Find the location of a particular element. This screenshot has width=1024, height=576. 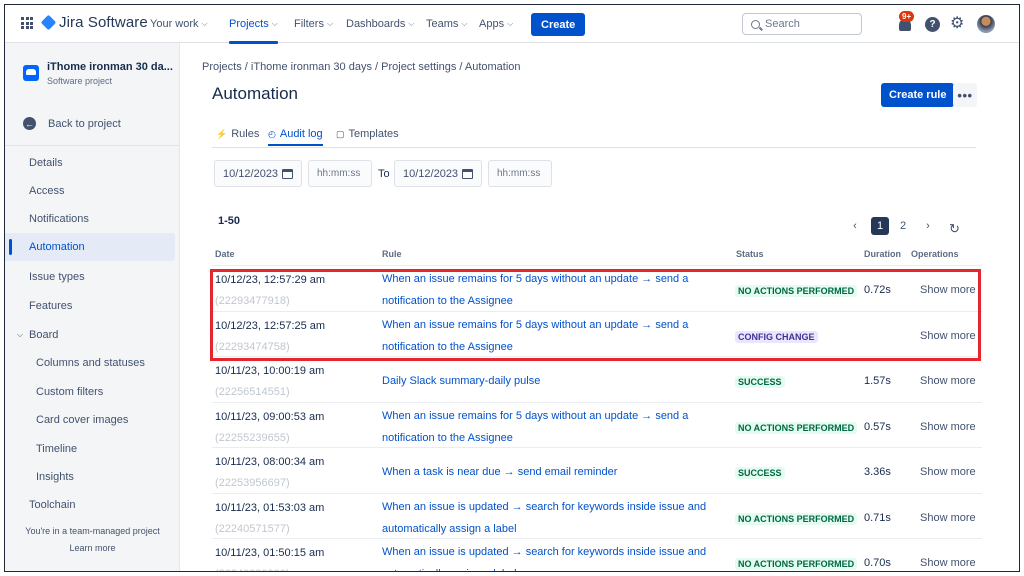

lightning-icon: ⚡ is located at coordinates (222, 133).